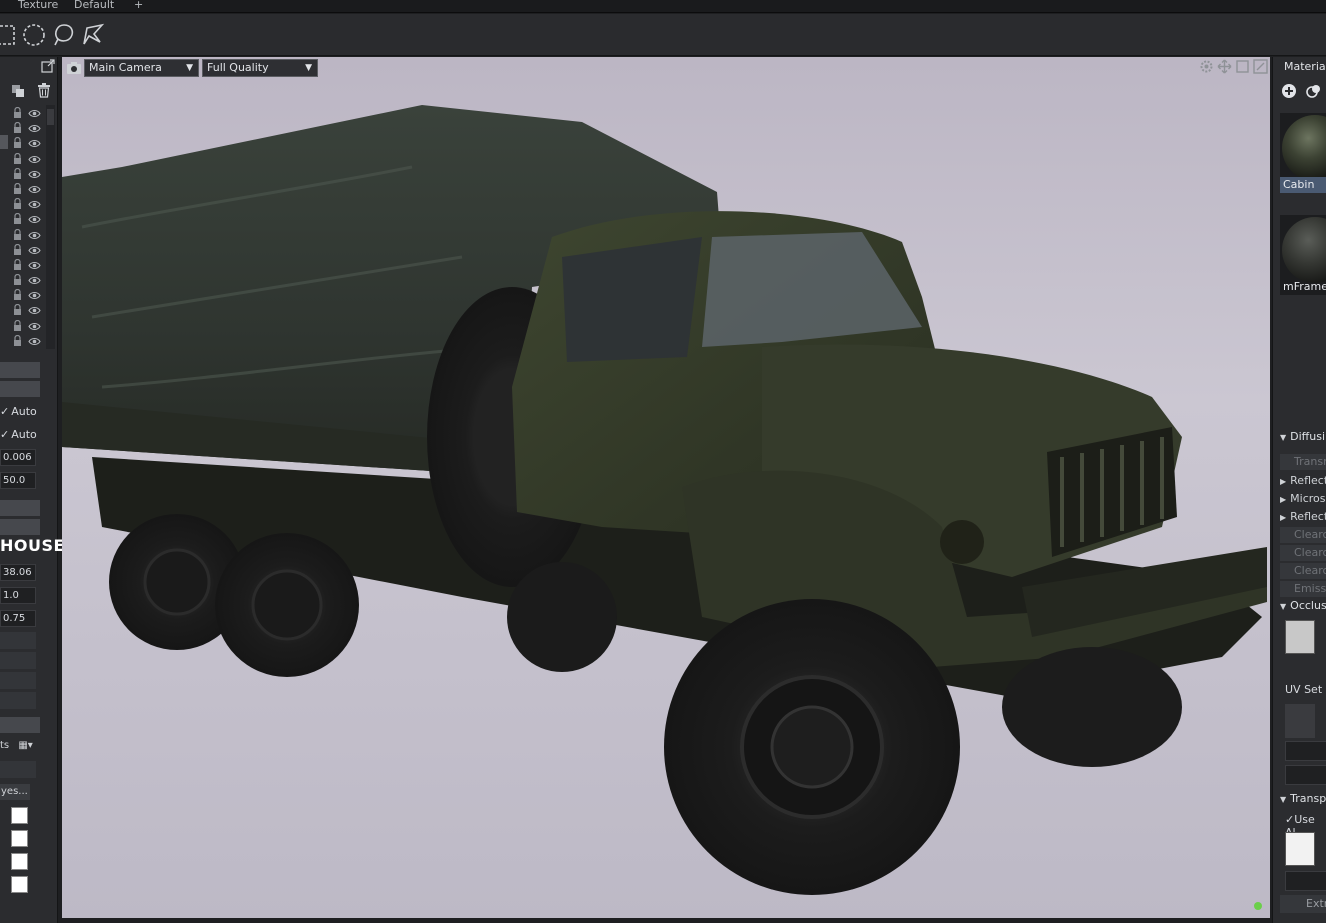 The image size is (1326, 923). I want to click on auto-checkbox-1: ✓ Auto, so click(22, 413).